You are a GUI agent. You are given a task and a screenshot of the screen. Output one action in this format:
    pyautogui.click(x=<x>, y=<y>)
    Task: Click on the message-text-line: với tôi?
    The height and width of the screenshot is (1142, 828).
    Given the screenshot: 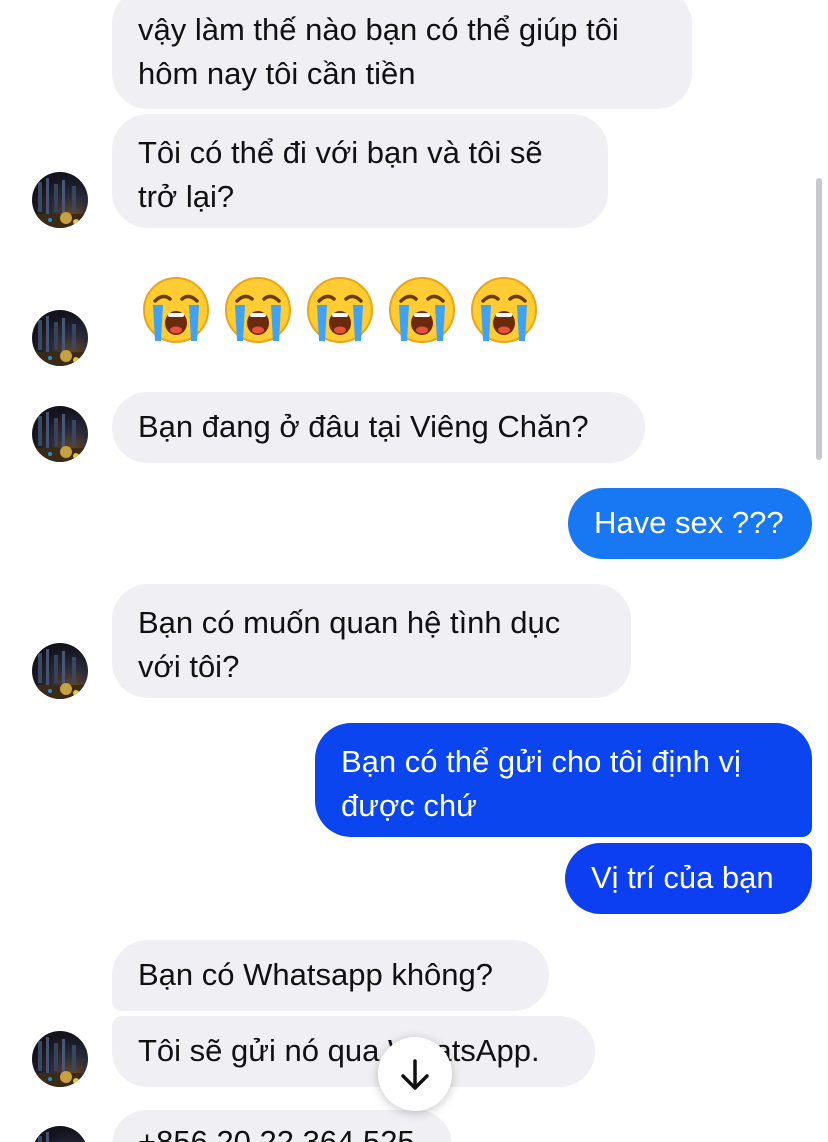 What is the action you would take?
    pyautogui.click(x=189, y=666)
    